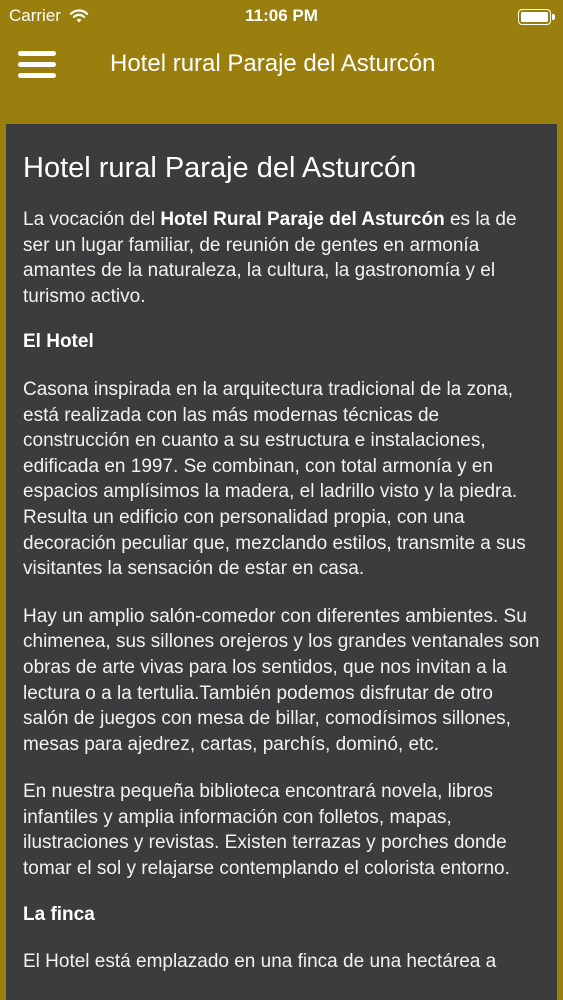 The height and width of the screenshot is (1000, 563). I want to click on status-bar: Carrier 11:06 PM, so click(281, 17).